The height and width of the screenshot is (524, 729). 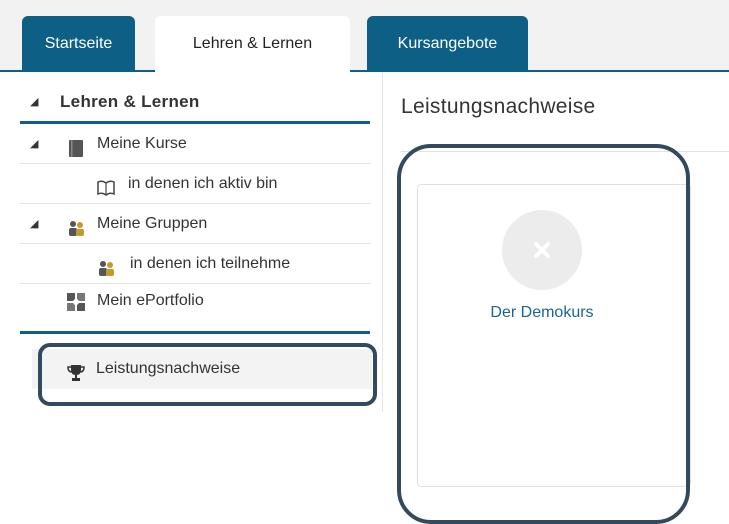 I want to click on tab-startseite: Startseite, so click(x=78, y=44).